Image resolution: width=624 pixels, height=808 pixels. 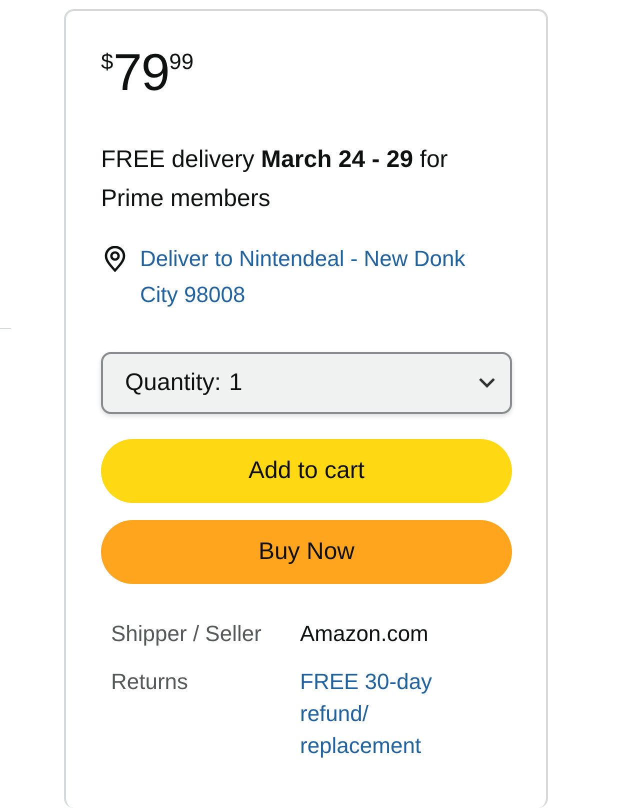 I want to click on buy-now-button: Buy Now, so click(x=306, y=552).